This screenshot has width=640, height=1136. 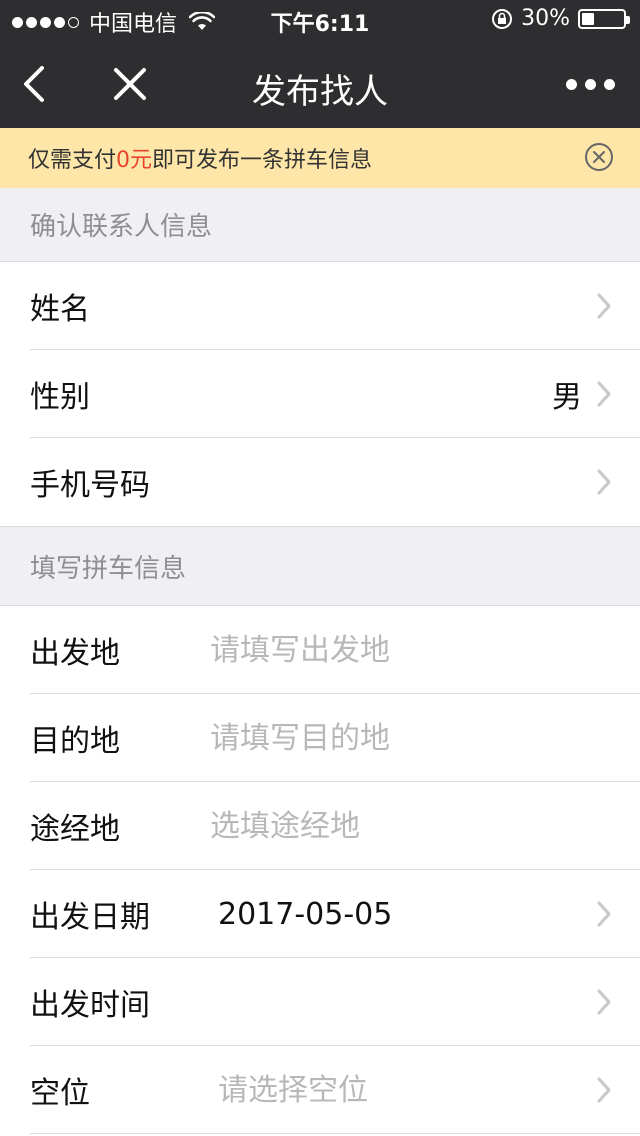 What do you see at coordinates (320, 394) in the screenshot?
I see `row-gender: 性别 男` at bounding box center [320, 394].